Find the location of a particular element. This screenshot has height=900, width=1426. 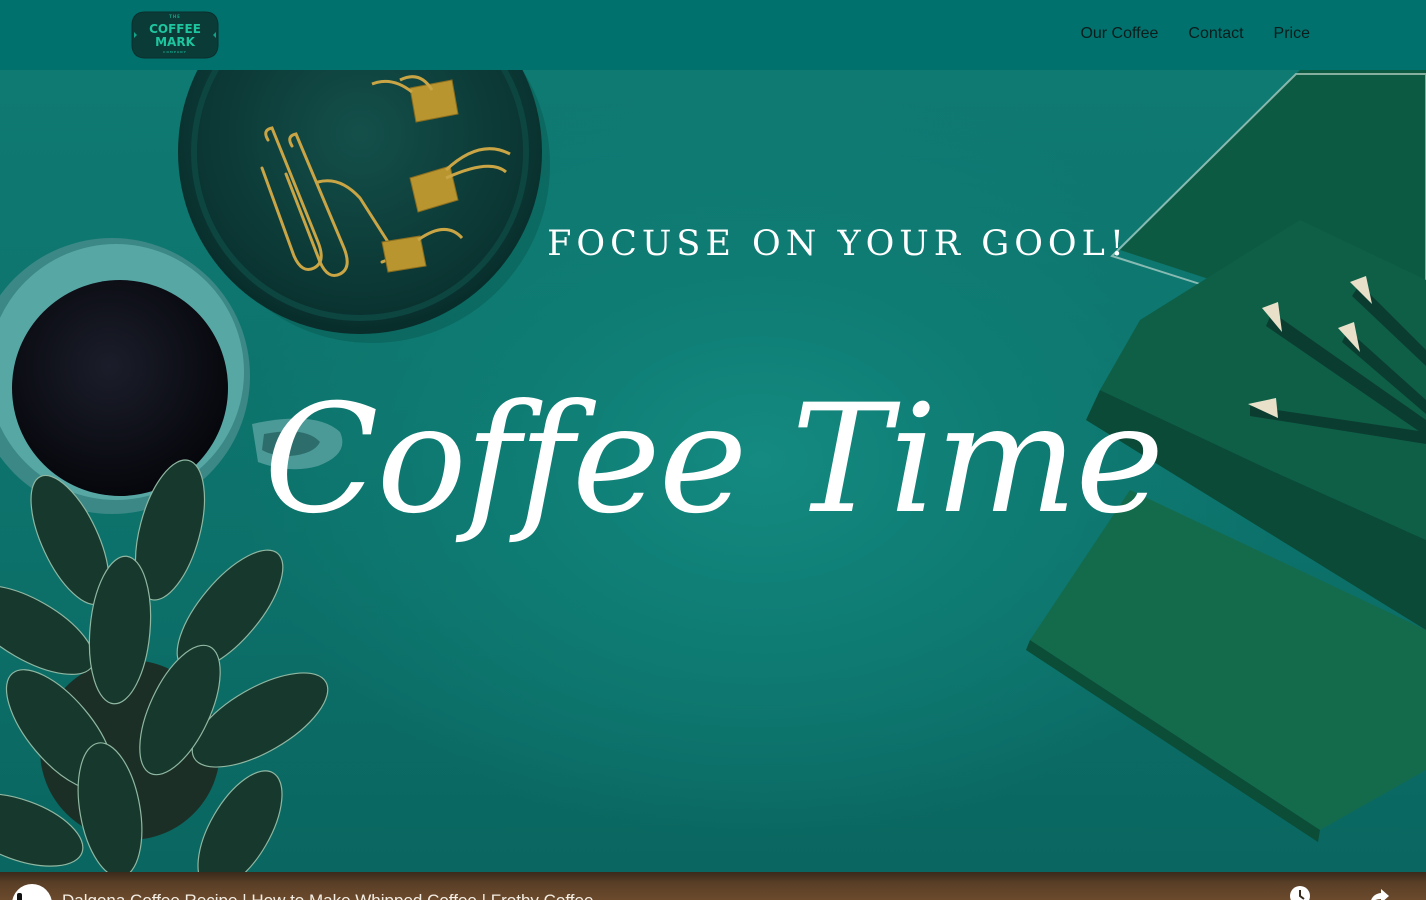

main-nav: Our Coffee Contact Price is located at coordinates (1195, 34).